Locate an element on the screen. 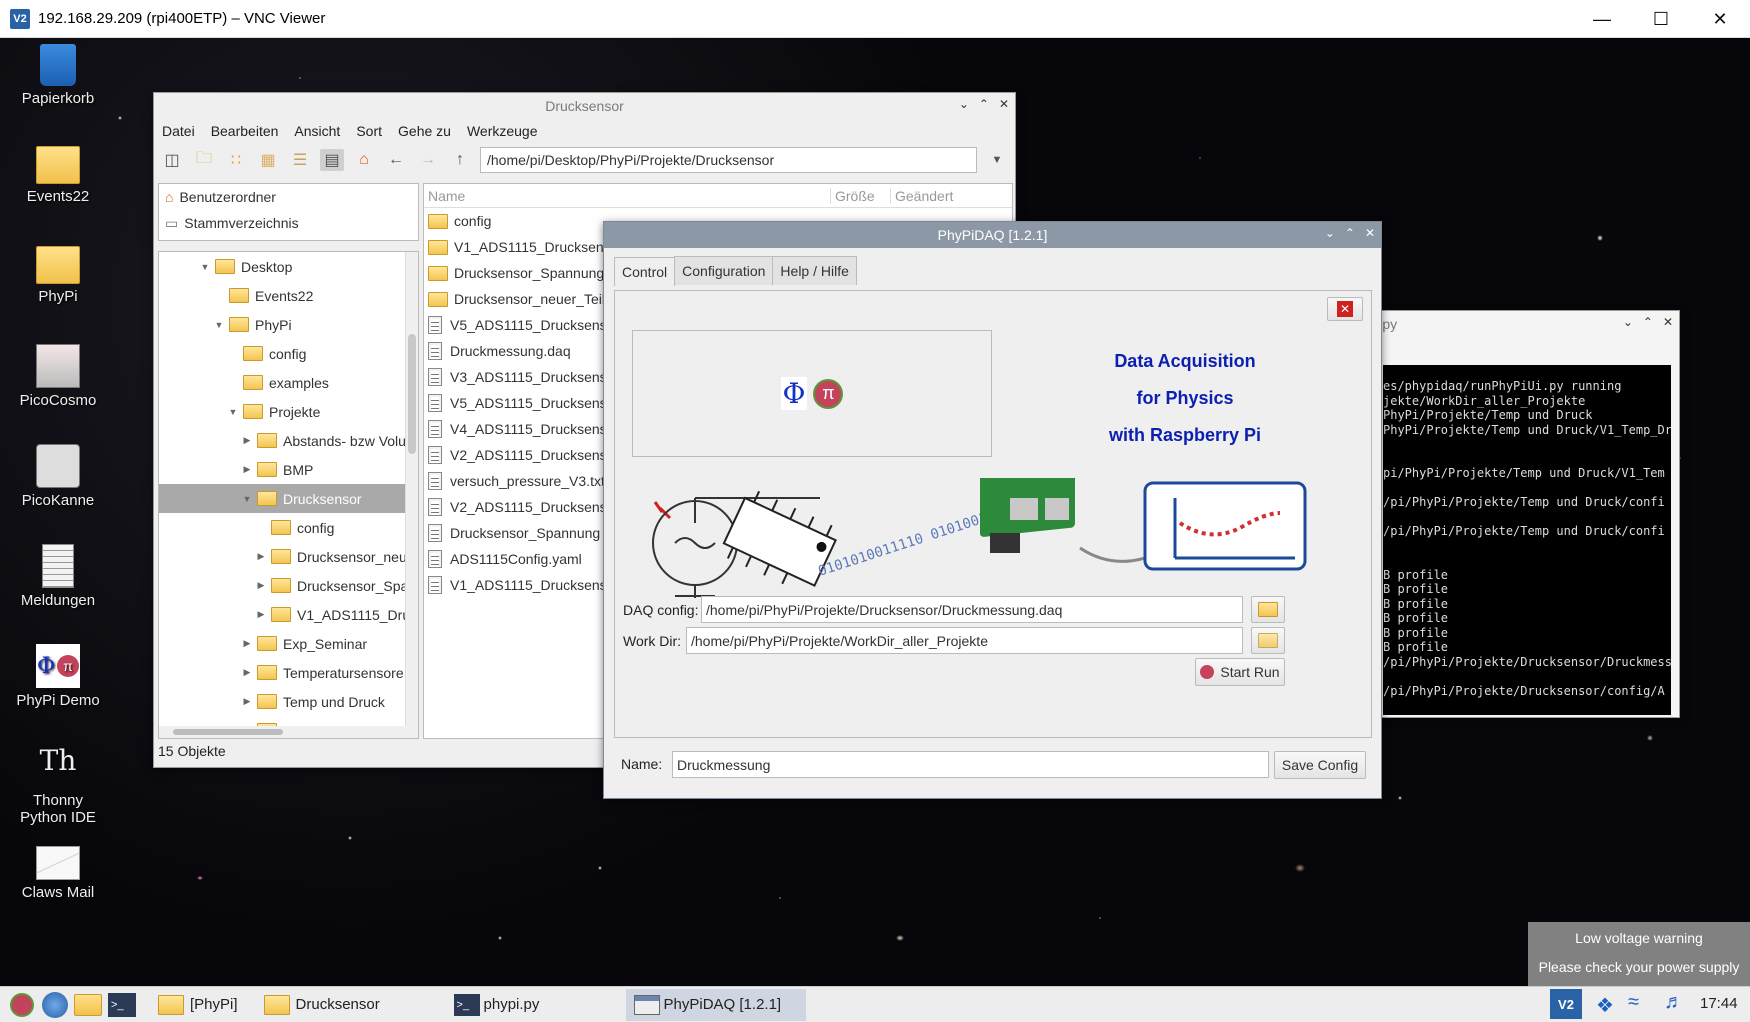 The width and height of the screenshot is (1750, 1022). workdir-browse-button is located at coordinates (1268, 640).